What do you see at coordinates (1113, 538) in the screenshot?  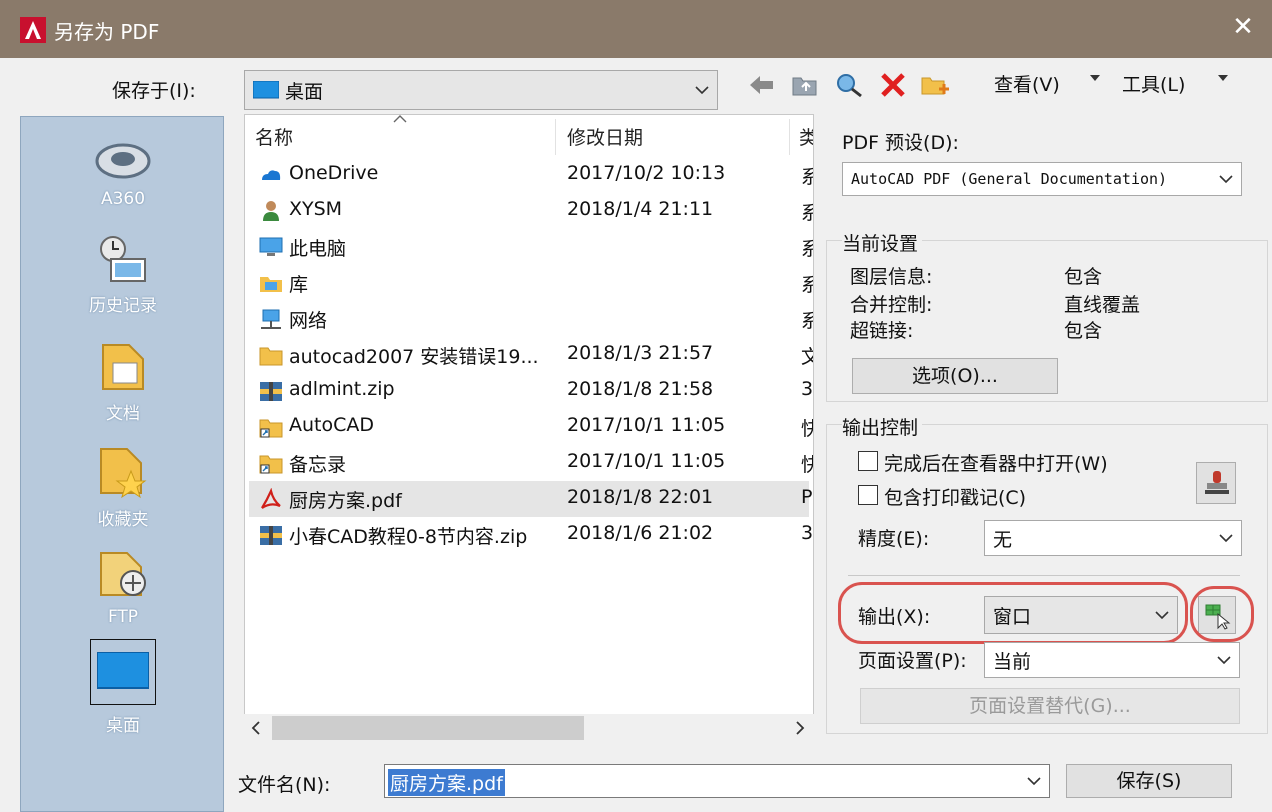 I see `precision-combo: 无` at bounding box center [1113, 538].